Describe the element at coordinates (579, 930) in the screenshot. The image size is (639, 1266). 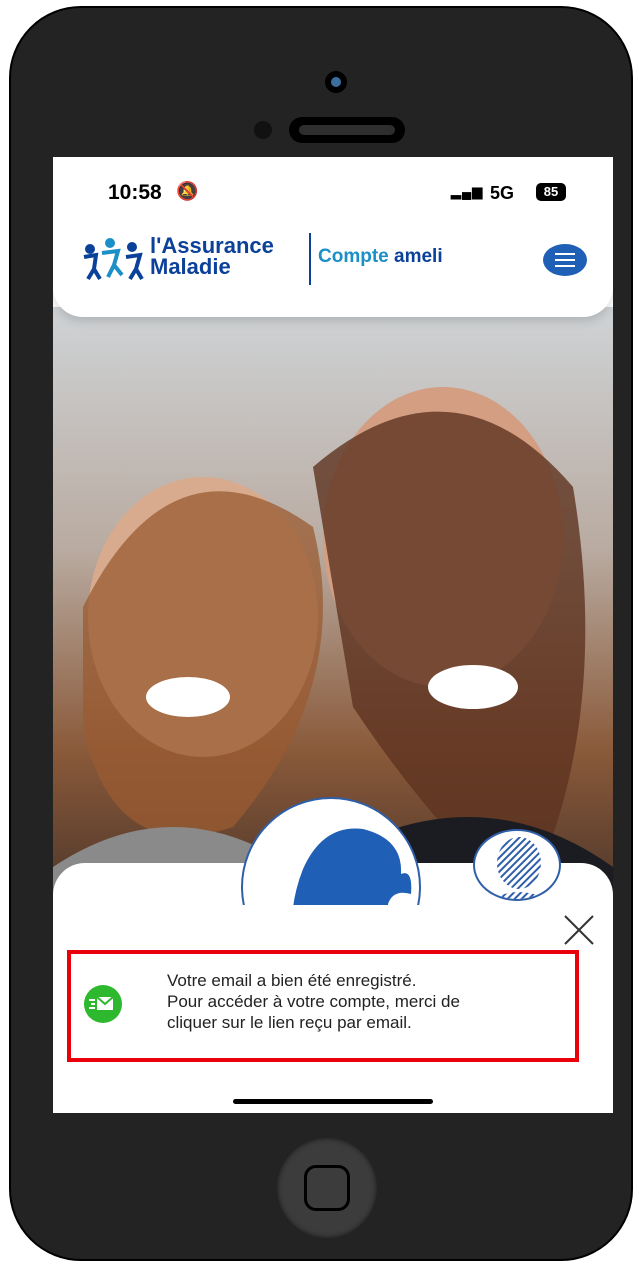
I see `close-icon` at that location.